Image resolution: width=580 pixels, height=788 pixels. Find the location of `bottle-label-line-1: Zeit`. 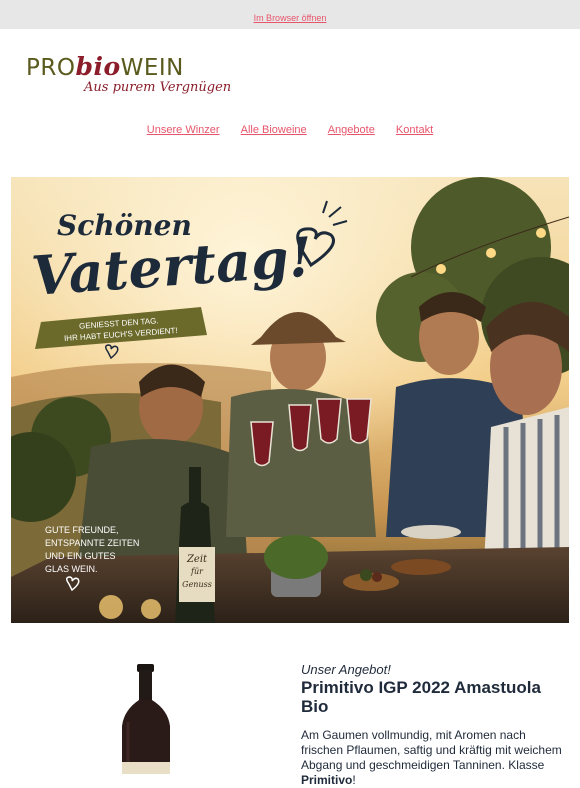

bottle-label-line-1: Zeit is located at coordinates (197, 559).